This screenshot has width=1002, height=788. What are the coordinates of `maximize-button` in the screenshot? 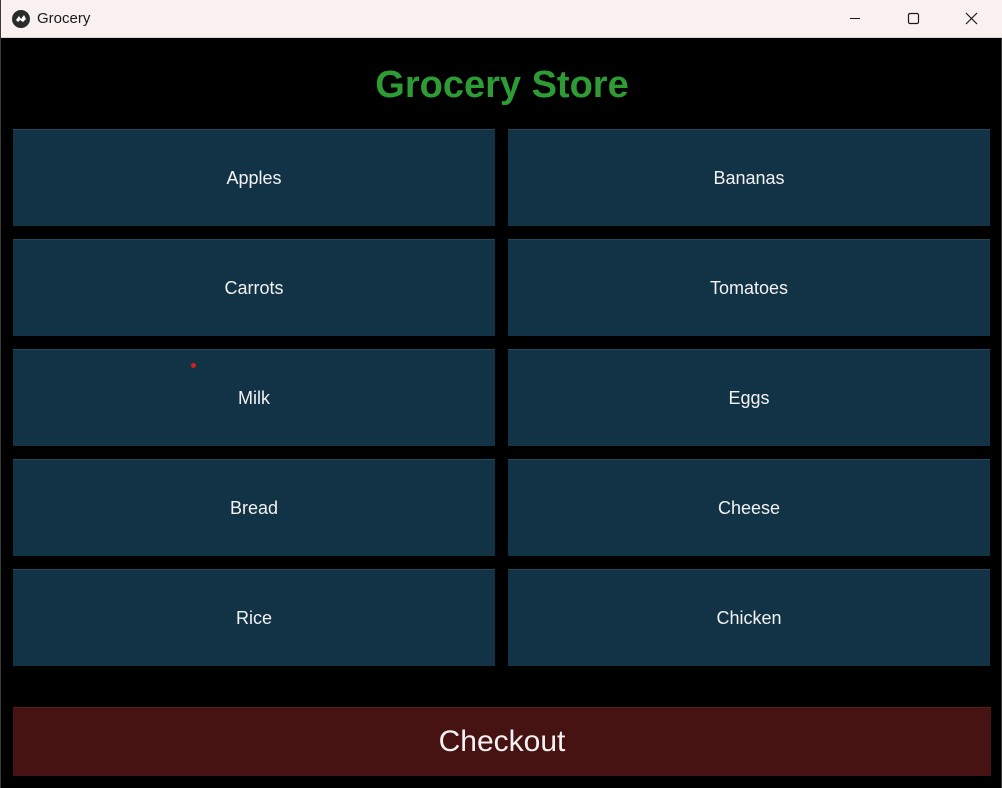 It's located at (913, 18).